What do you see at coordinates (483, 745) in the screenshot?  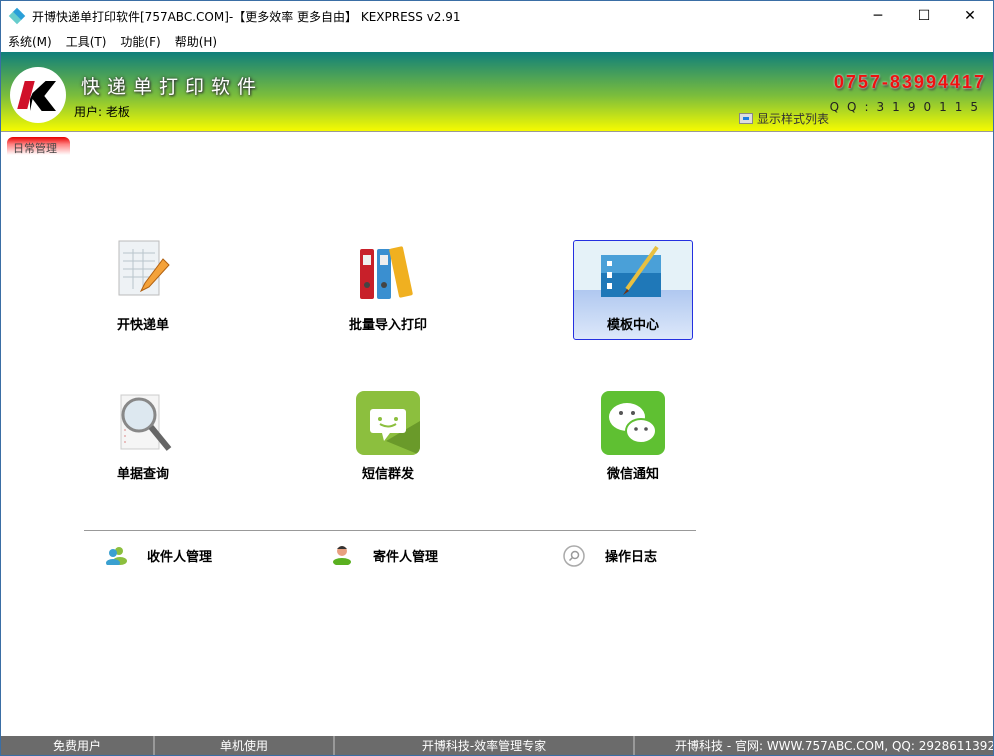 I see `status-slogan: 开博科技-效率管理专家` at bounding box center [483, 745].